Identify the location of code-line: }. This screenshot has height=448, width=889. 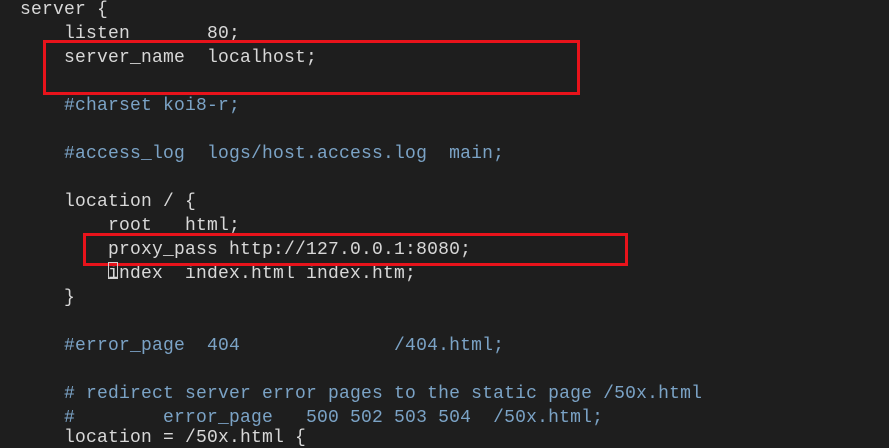
(48, 298).